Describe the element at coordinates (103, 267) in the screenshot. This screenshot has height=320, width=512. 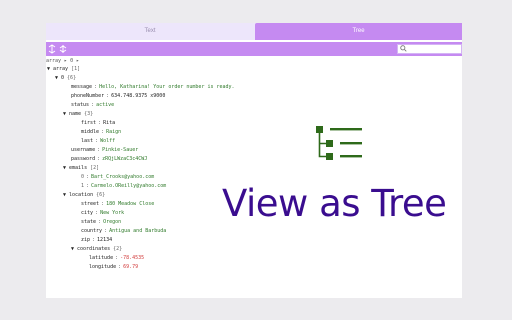
I see `tree-key: longitude` at that location.